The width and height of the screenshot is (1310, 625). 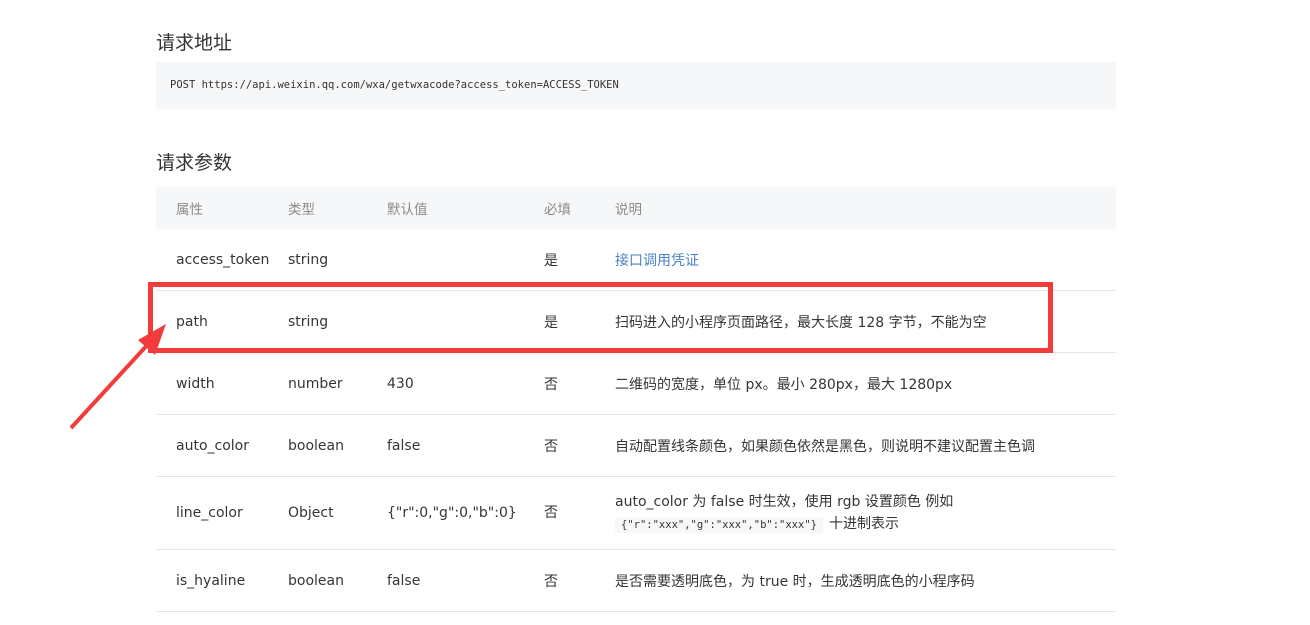 I want to click on annotation-arrow-icon, so click(x=117, y=377).